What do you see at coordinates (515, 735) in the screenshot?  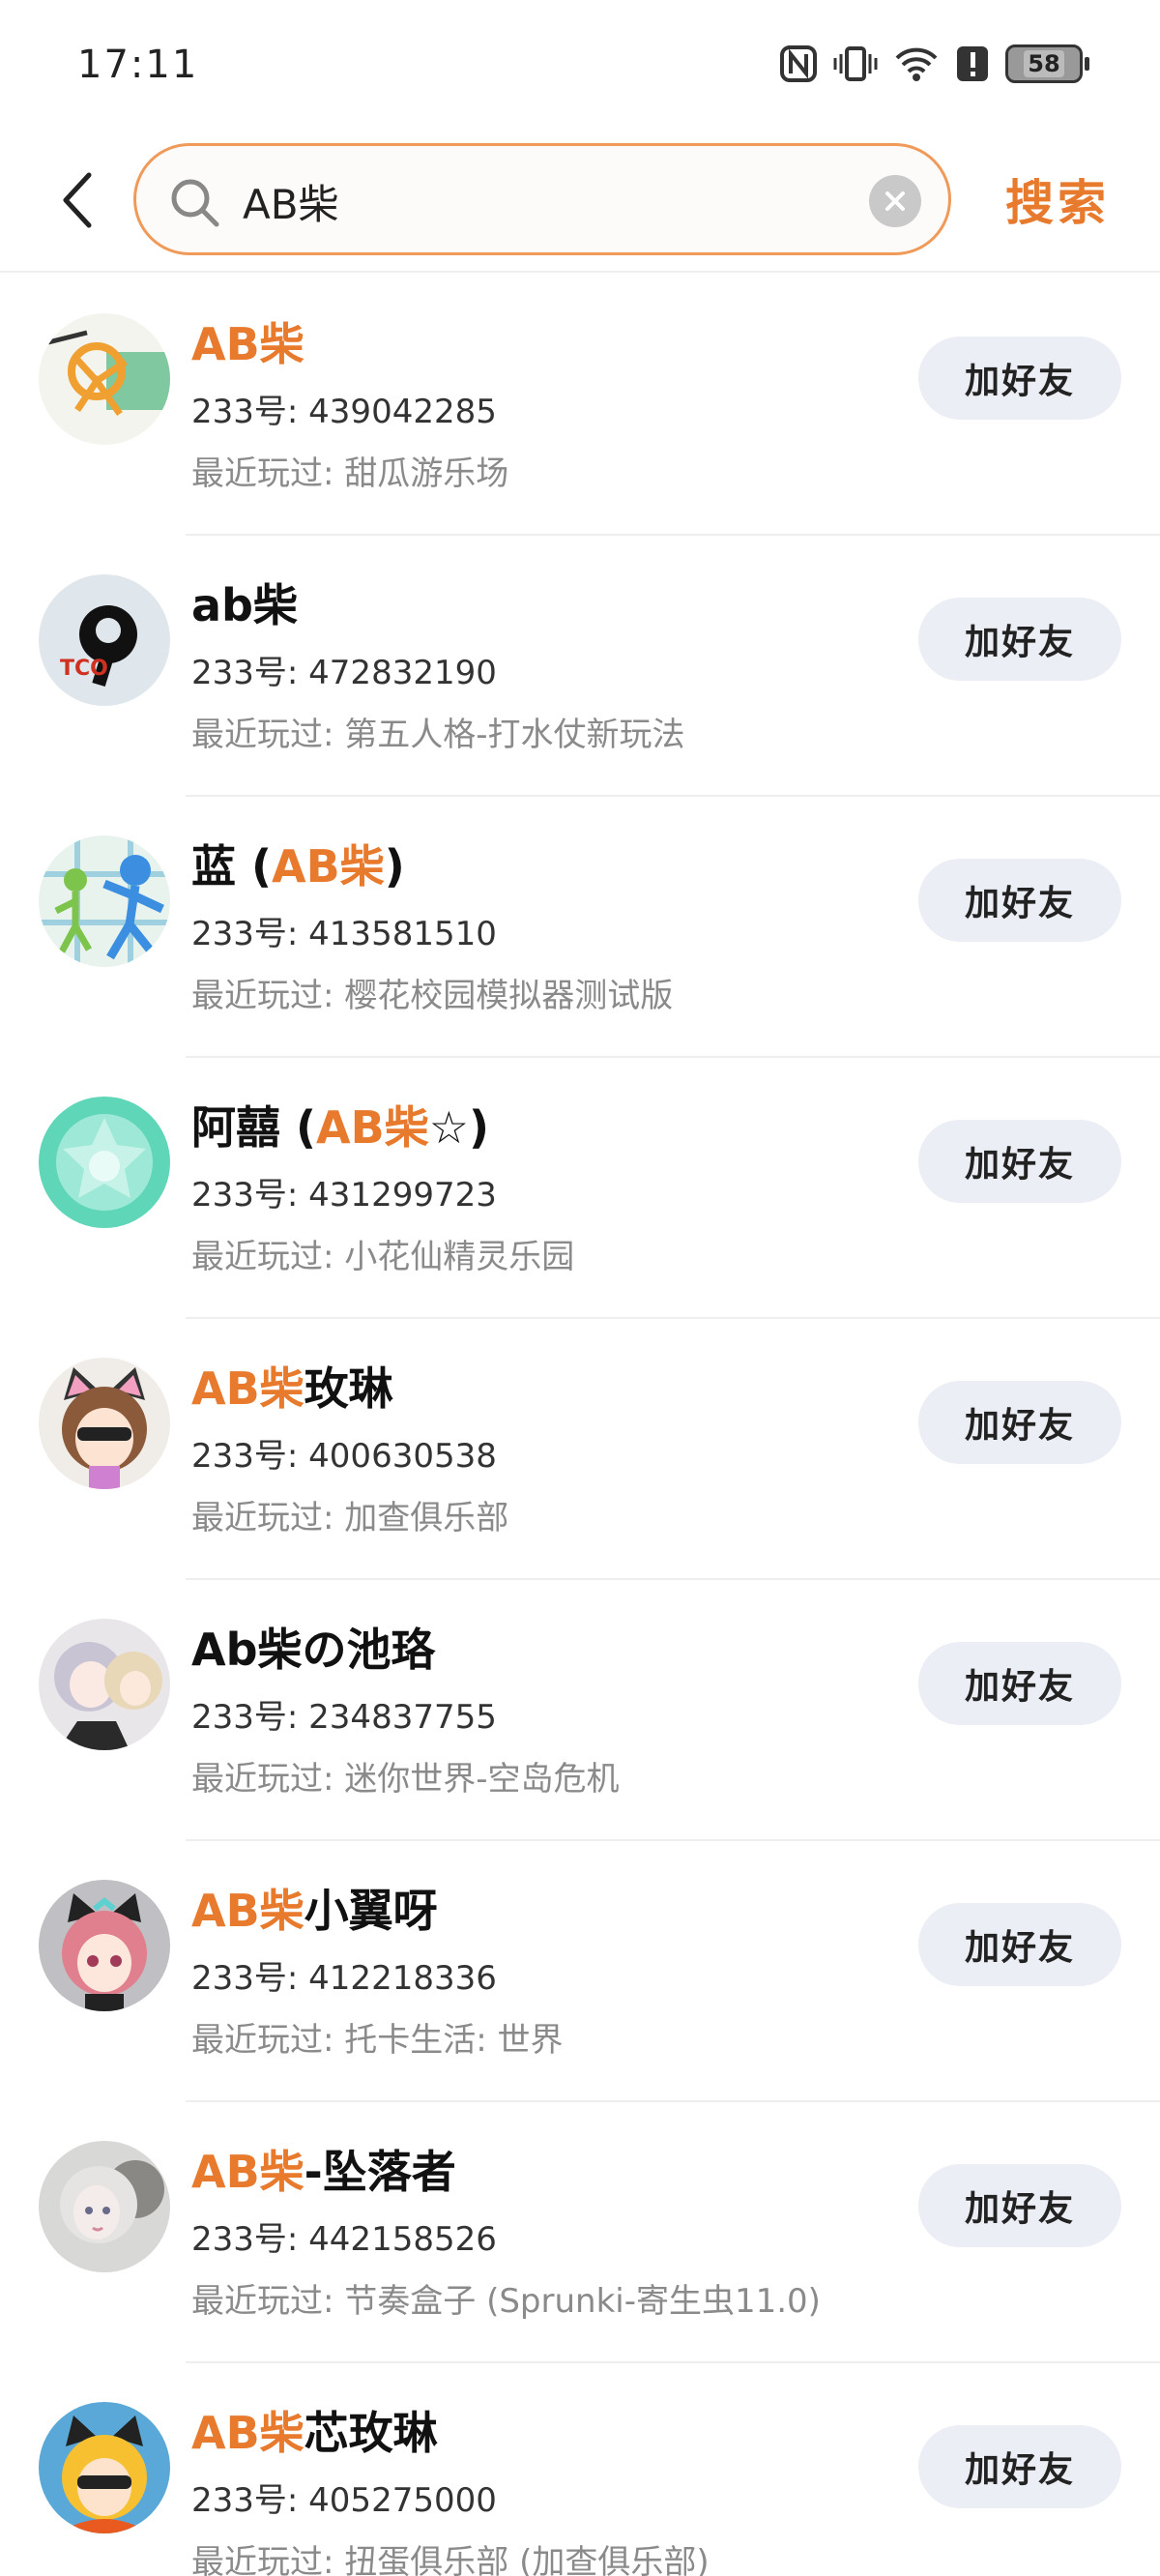 I see `recently-played-game: 第五人格-打水仗新玩法` at bounding box center [515, 735].